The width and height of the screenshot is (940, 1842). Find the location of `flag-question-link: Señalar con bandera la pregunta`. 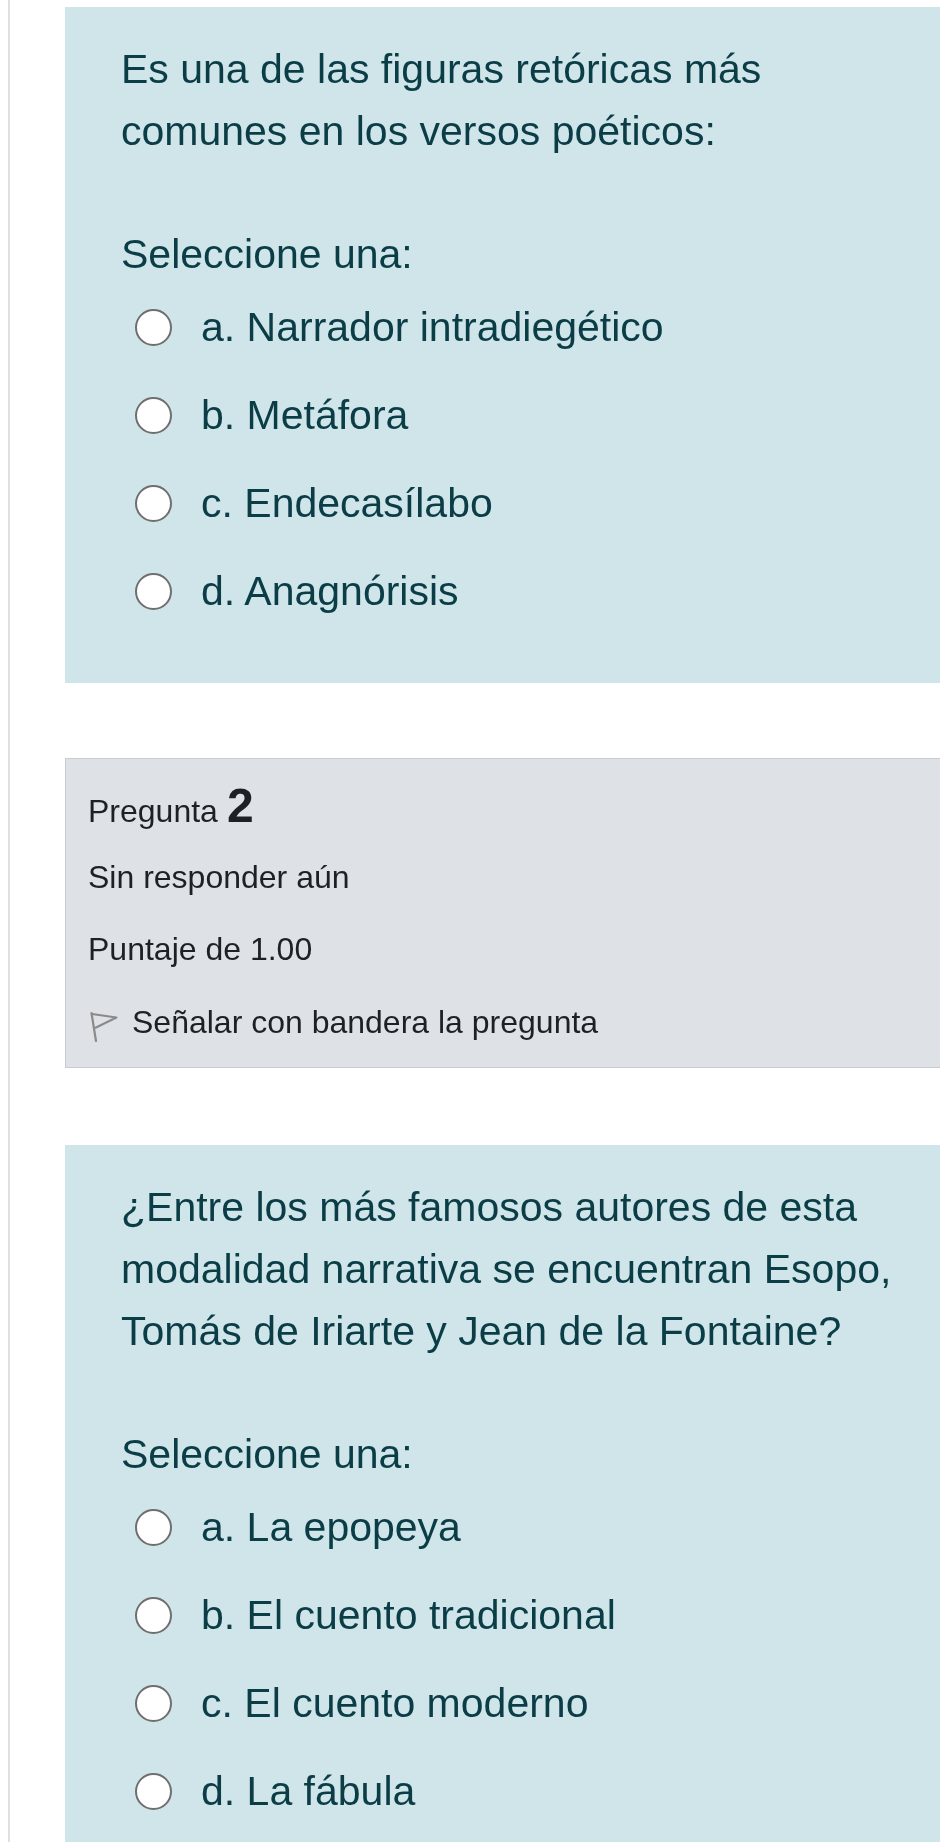

flag-question-link: Señalar con bandera la pregunta is located at coordinates (343, 1022).